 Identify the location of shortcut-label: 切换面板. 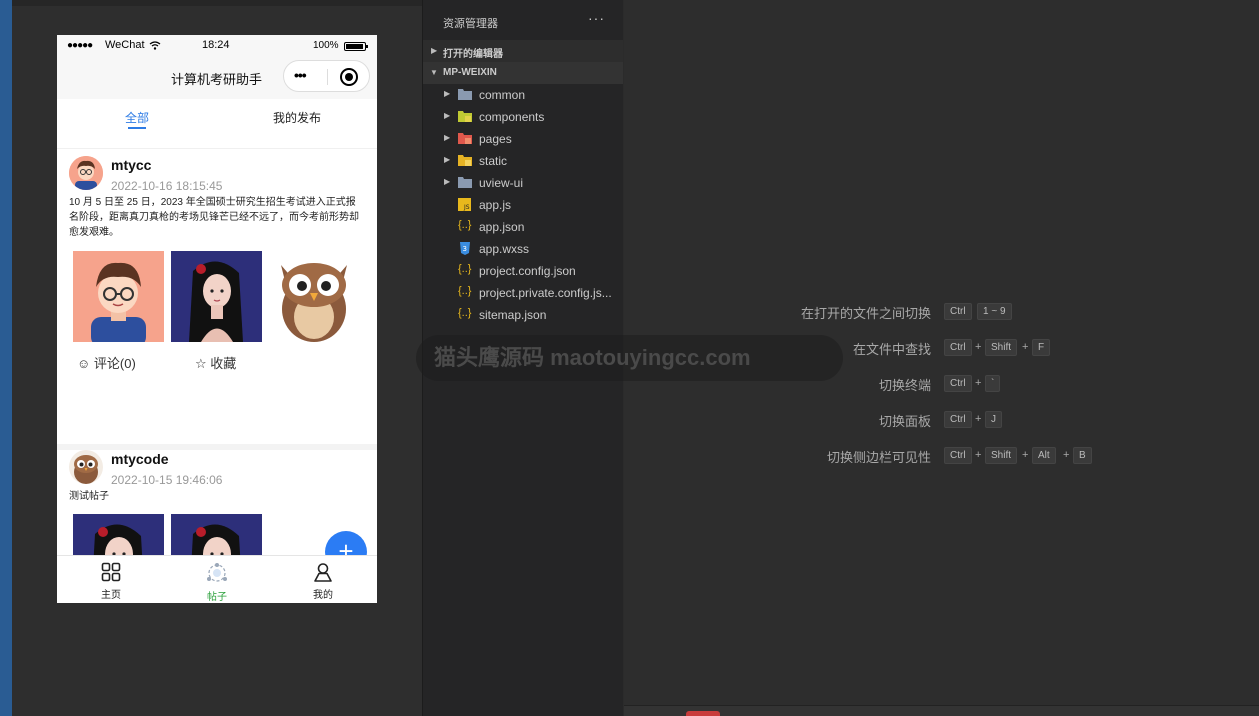
(904, 421).